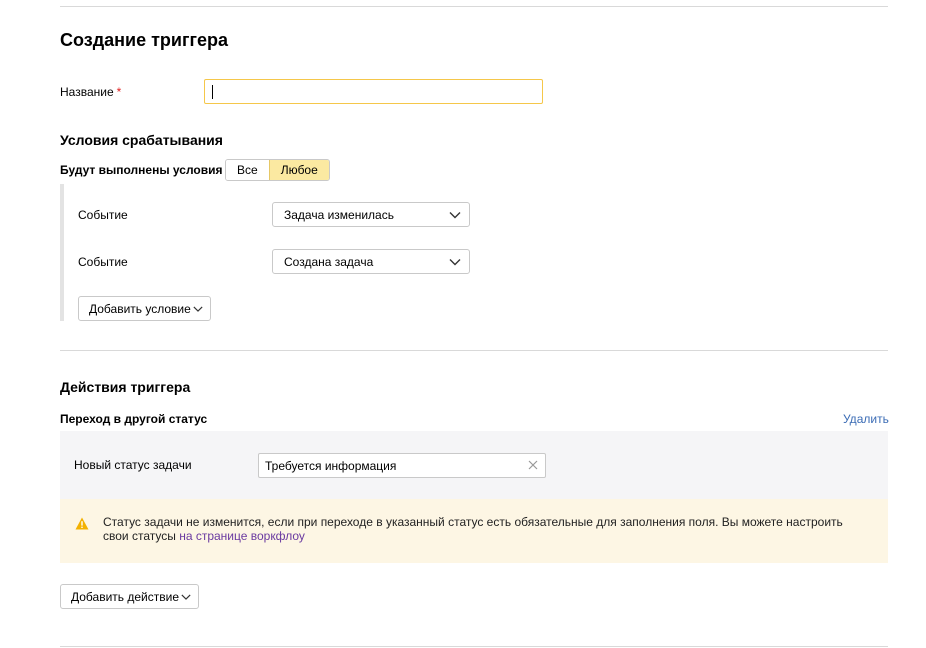 The height and width of the screenshot is (648, 926). I want to click on name-label: Название *, so click(90, 92).